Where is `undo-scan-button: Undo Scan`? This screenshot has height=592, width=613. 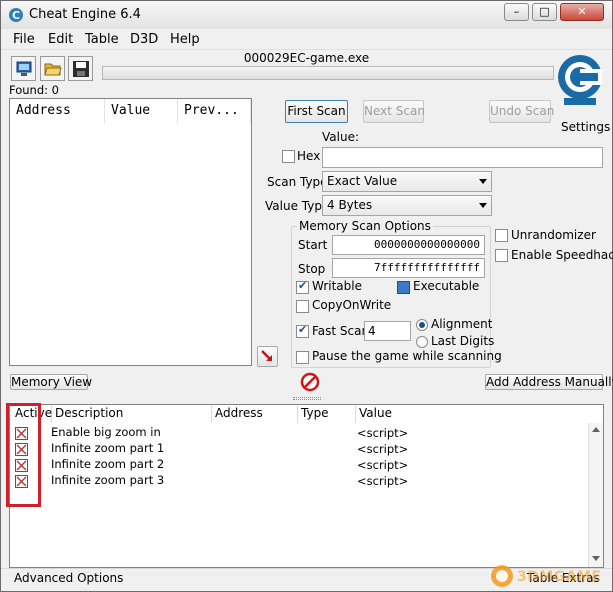 undo-scan-button: Undo Scan is located at coordinates (521, 111).